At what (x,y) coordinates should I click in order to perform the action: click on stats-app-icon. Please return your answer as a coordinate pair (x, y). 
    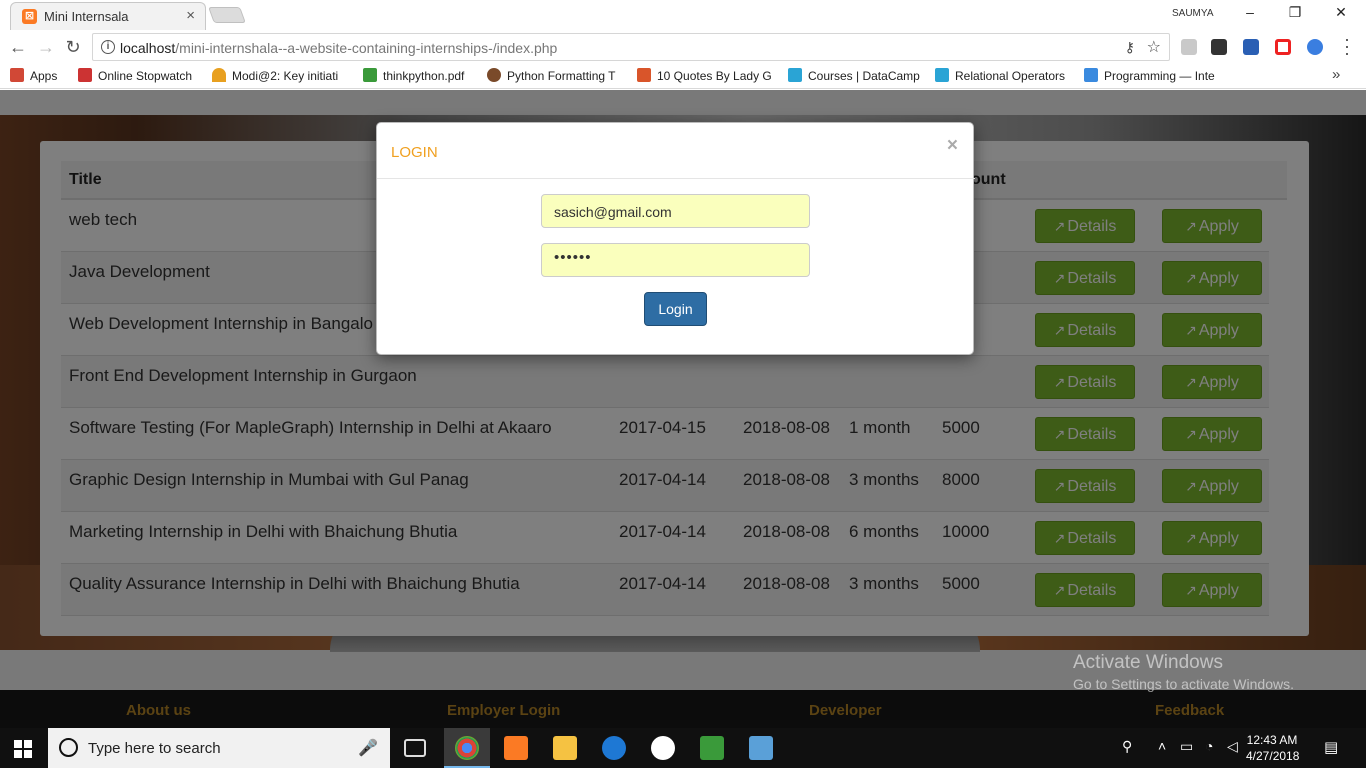
    Looking at the image, I should click on (712, 748).